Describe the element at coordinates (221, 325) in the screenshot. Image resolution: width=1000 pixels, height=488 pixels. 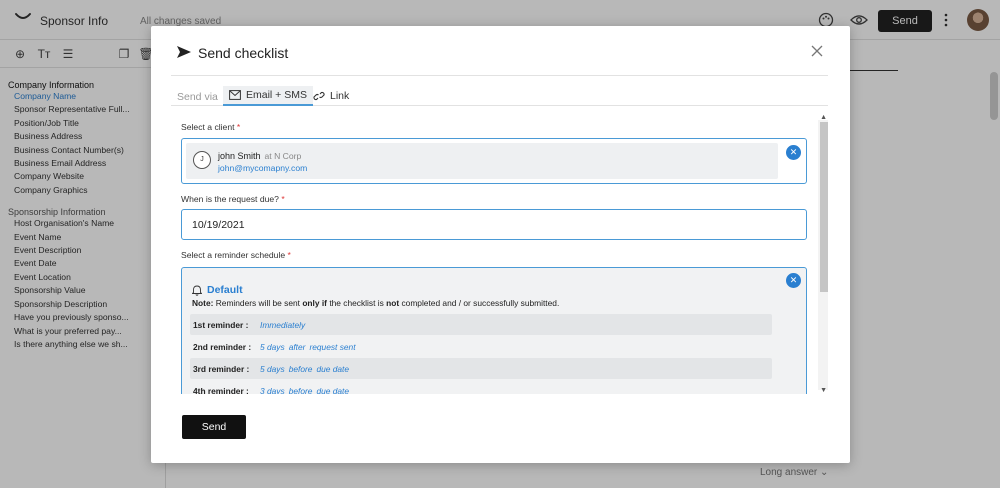
I see `reminder-name: 1st reminder :` at that location.